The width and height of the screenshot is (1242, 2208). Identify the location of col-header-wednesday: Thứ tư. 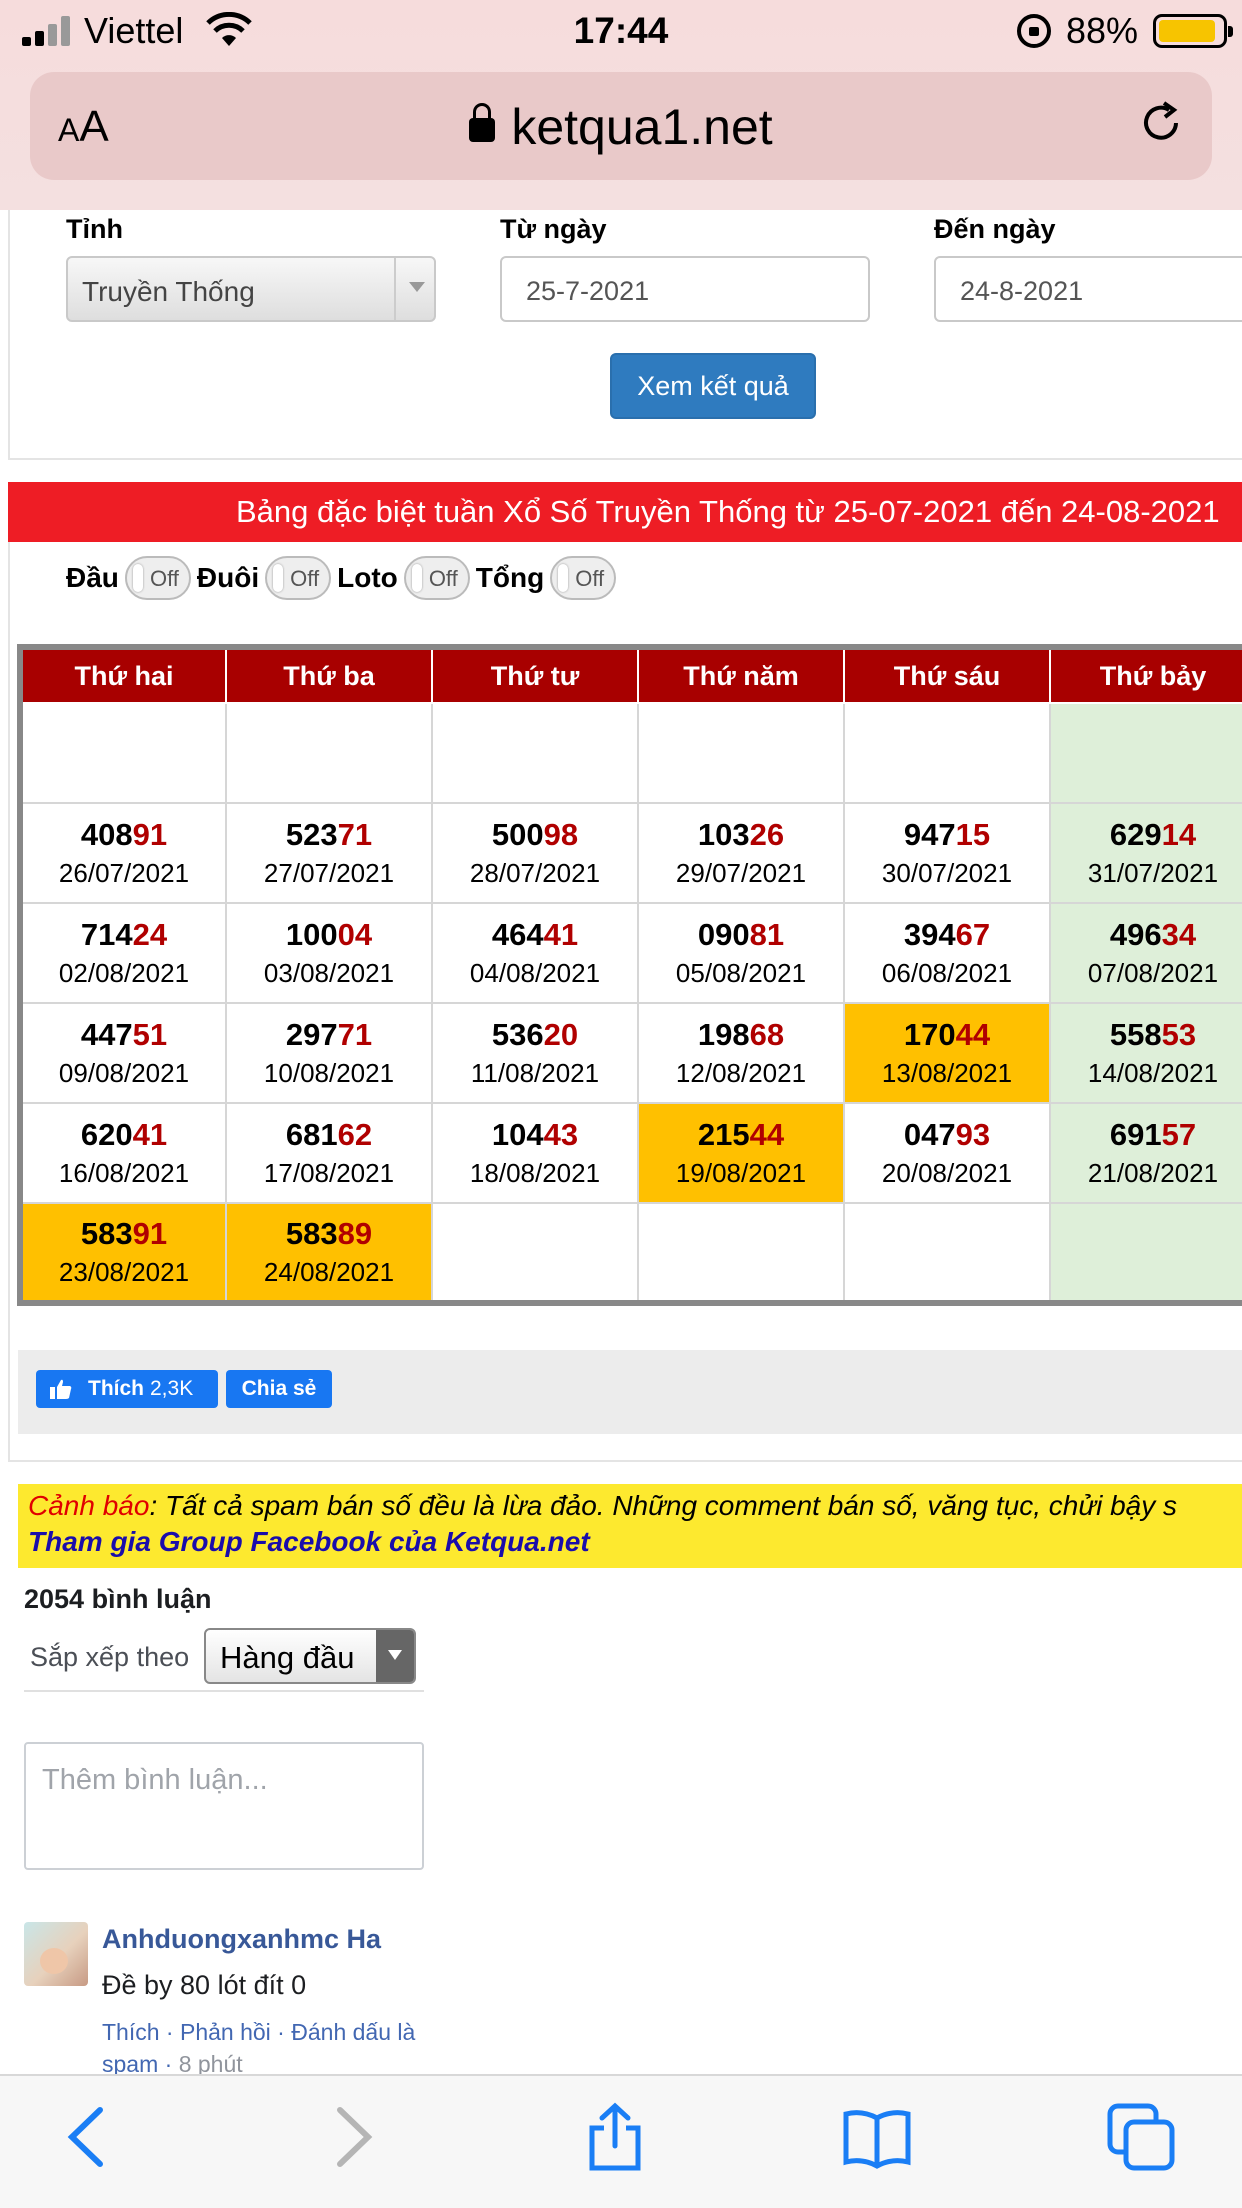
(535, 675).